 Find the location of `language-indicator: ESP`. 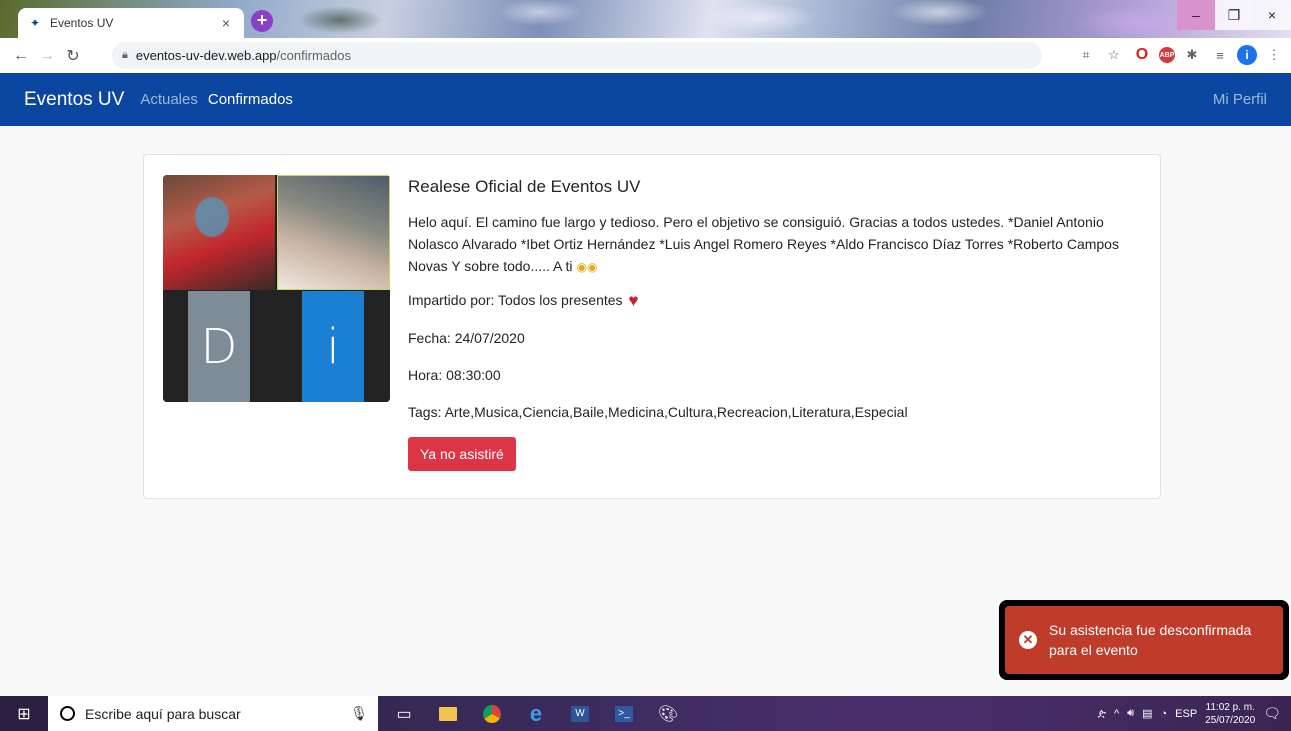

language-indicator: ESP is located at coordinates (1186, 714).